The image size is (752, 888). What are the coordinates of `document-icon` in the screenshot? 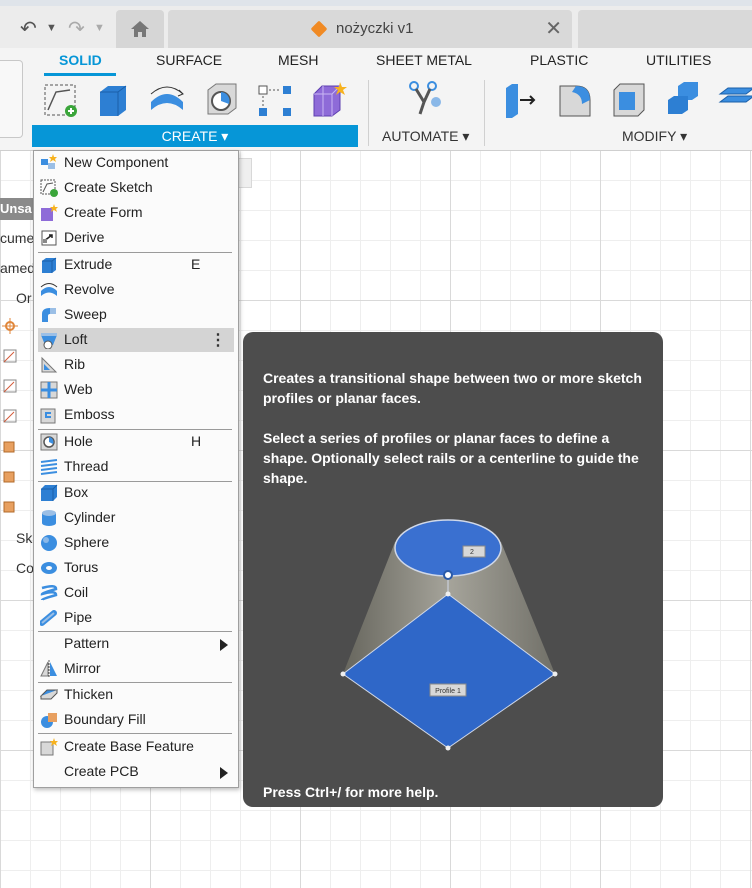 It's located at (319, 29).